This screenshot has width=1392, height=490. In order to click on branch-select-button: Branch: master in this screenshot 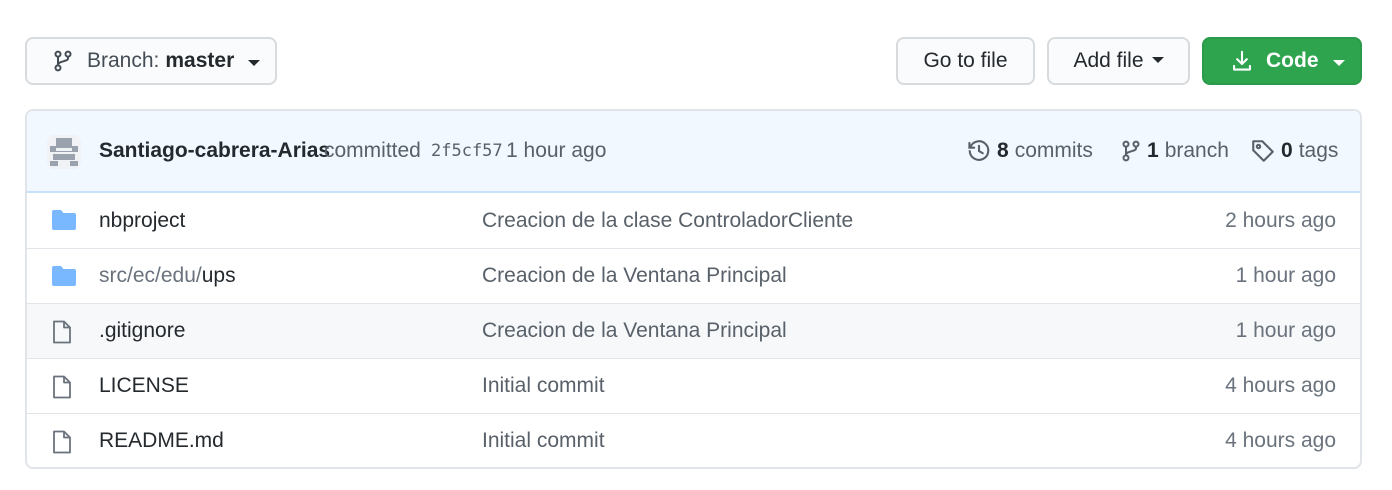, I will do `click(151, 61)`.